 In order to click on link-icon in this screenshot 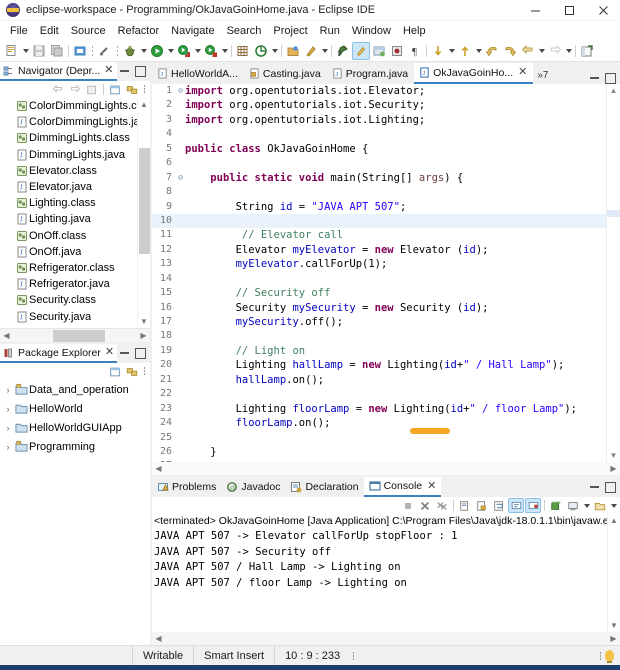, I will do `click(105, 51)`.